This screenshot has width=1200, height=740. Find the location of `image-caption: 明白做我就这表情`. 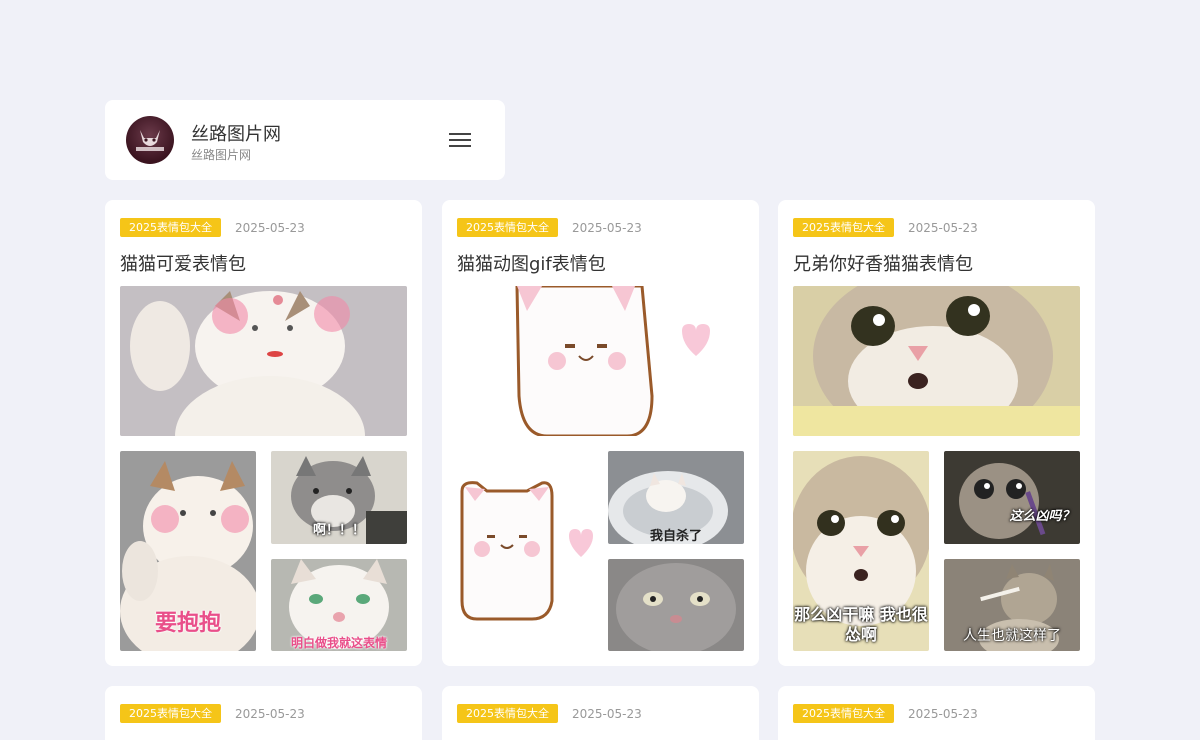

image-caption: 明白做我就这表情 is located at coordinates (338, 643).